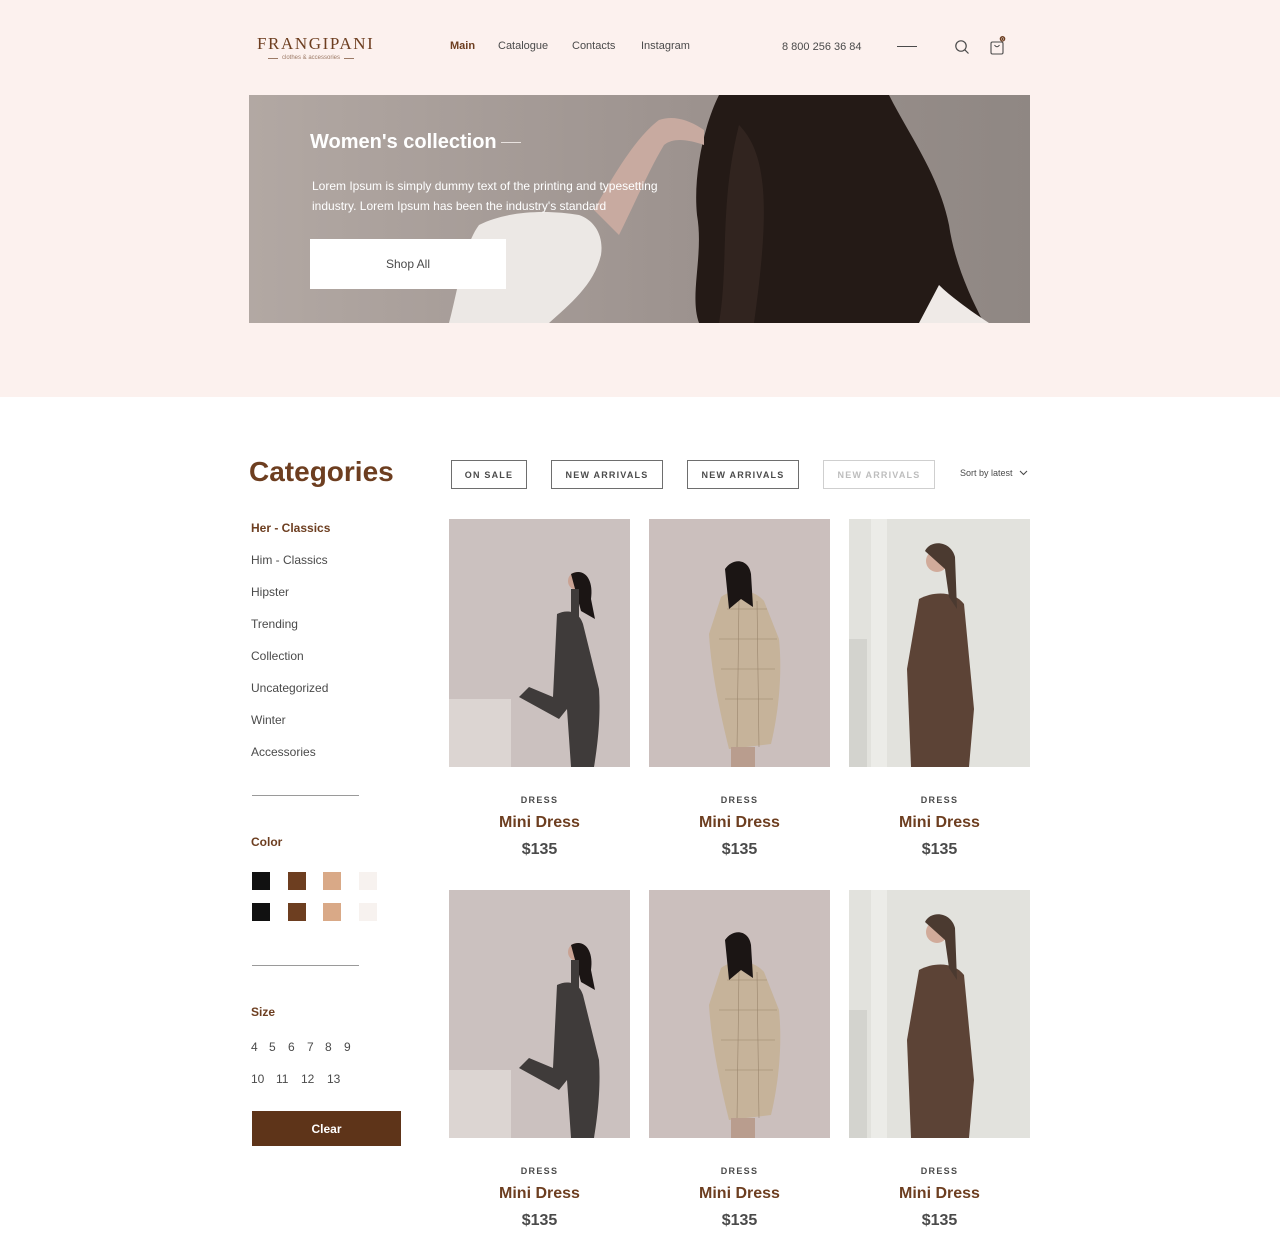  Describe the element at coordinates (326, 1128) in the screenshot. I see `clear-button: Clear` at that location.